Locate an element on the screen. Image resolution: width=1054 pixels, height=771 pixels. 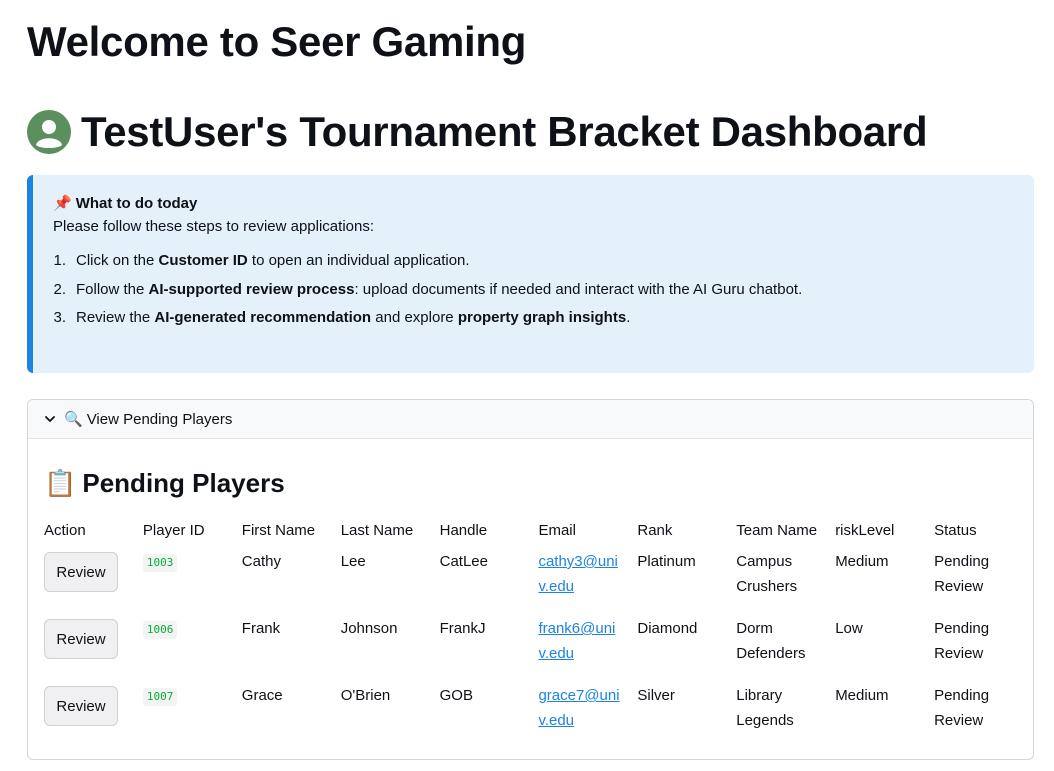
rank-cell: Diamond is located at coordinates (667, 628).